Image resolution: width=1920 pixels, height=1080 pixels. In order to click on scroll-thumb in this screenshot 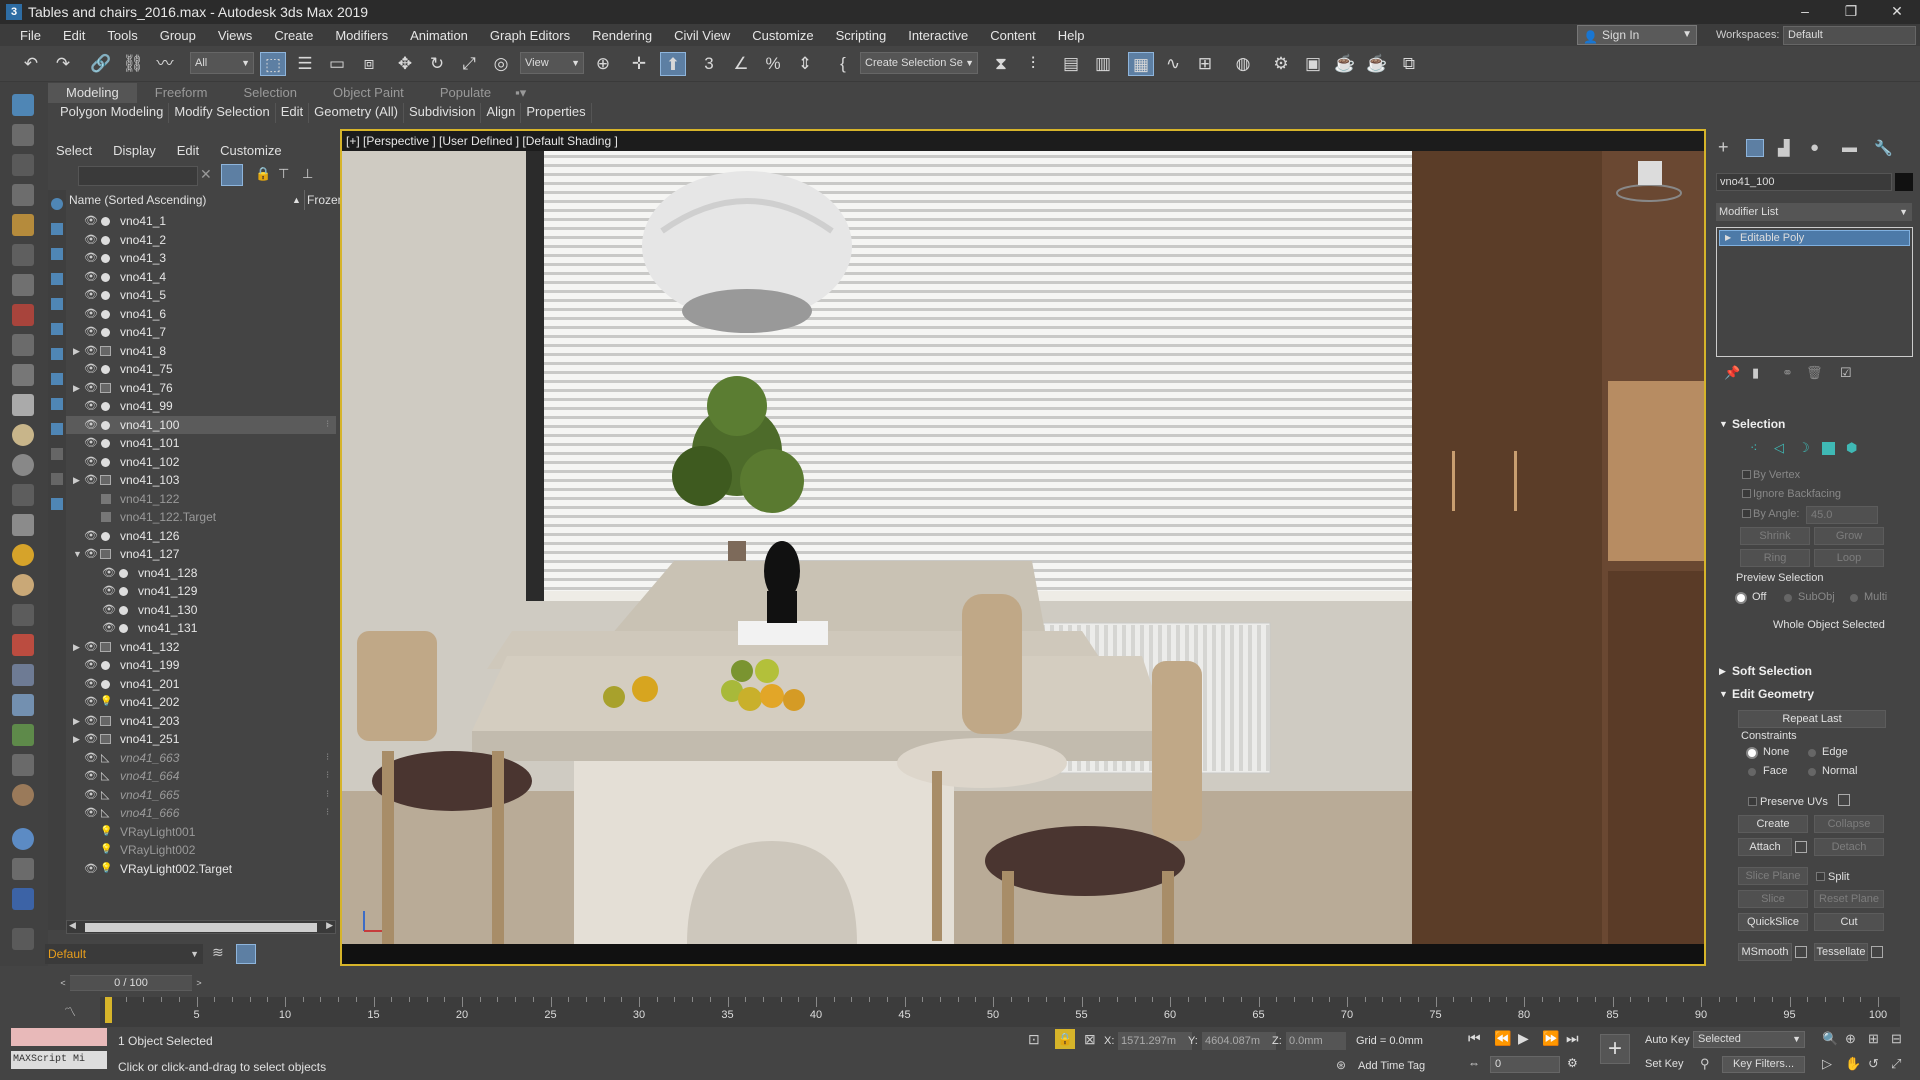, I will do `click(201, 927)`.